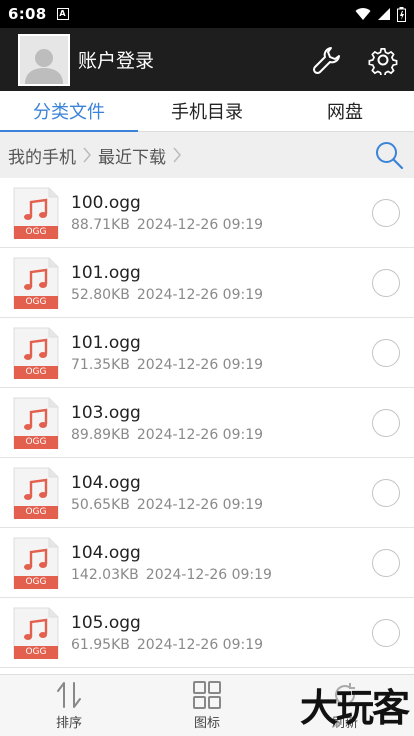  What do you see at coordinates (207, 493) in the screenshot?
I see `list-item: OGG 104.ogg 50.65KB 2024-12-26 09:19` at bounding box center [207, 493].